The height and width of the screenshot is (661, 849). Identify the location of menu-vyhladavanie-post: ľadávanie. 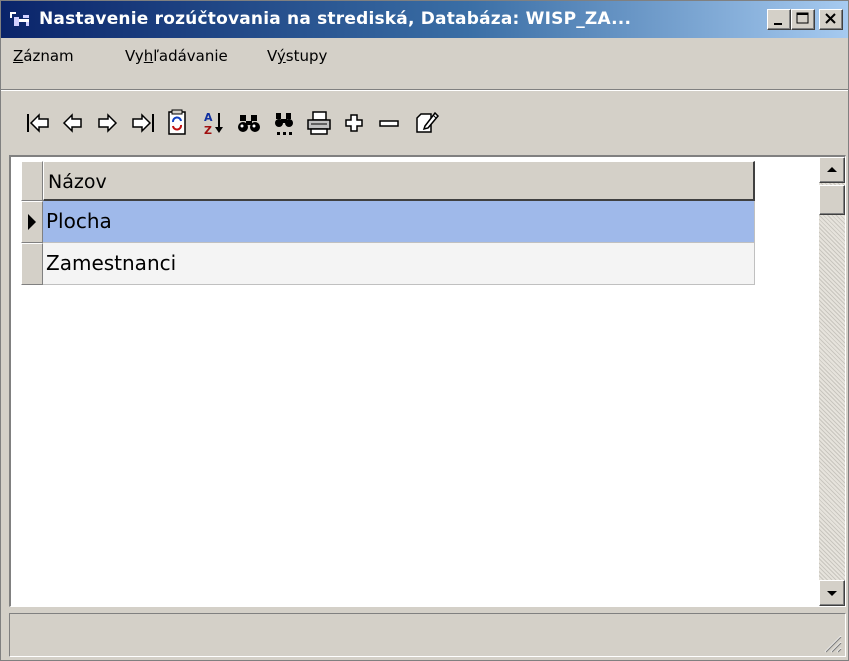
(190, 56).